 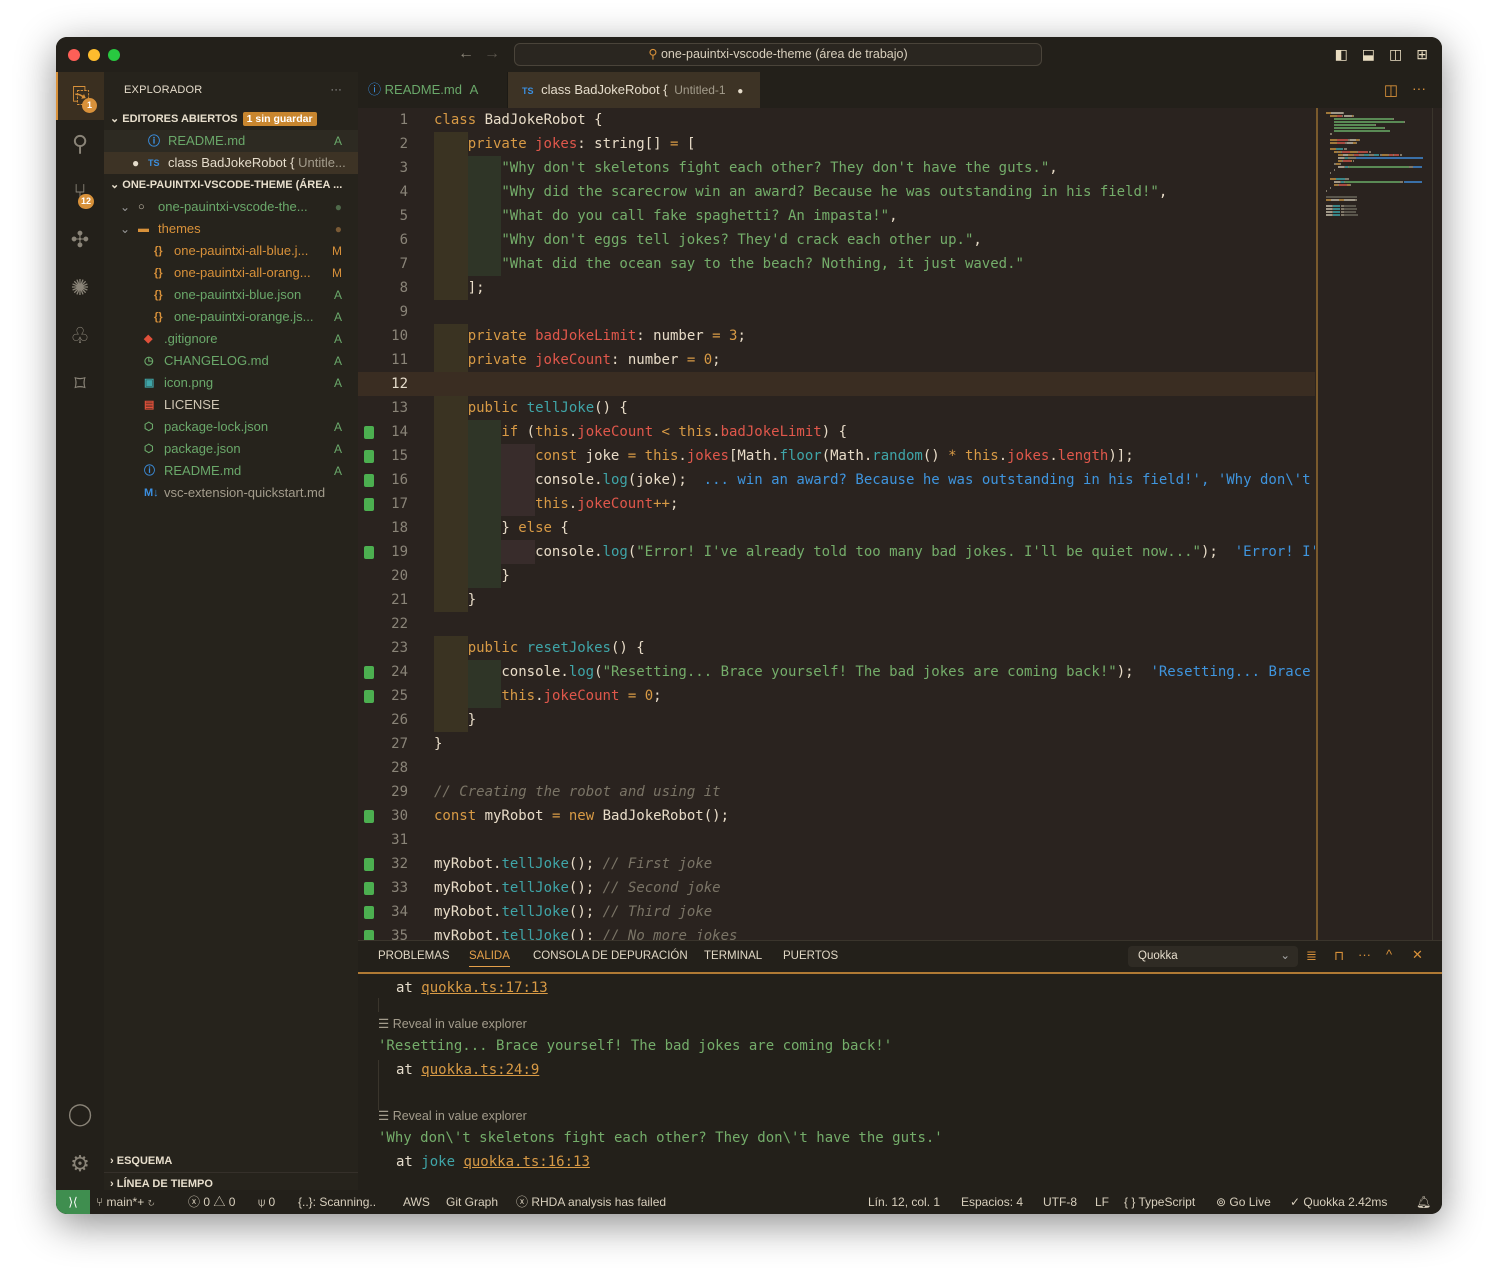 What do you see at coordinates (1389, 954) in the screenshot?
I see `maximize-panel-icon: ^` at bounding box center [1389, 954].